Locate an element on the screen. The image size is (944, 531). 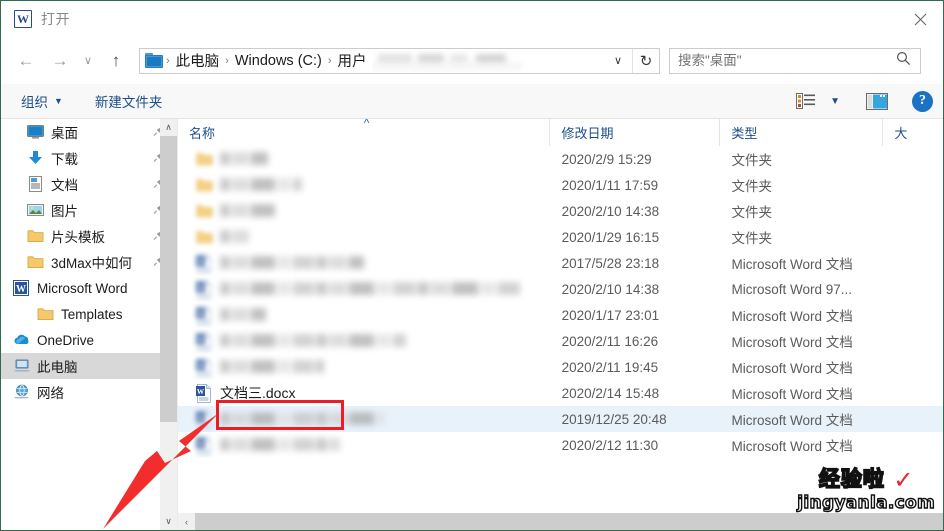
table-row: 2020/2/10 14:38 文件夹 is located at coordinates (560, 211).